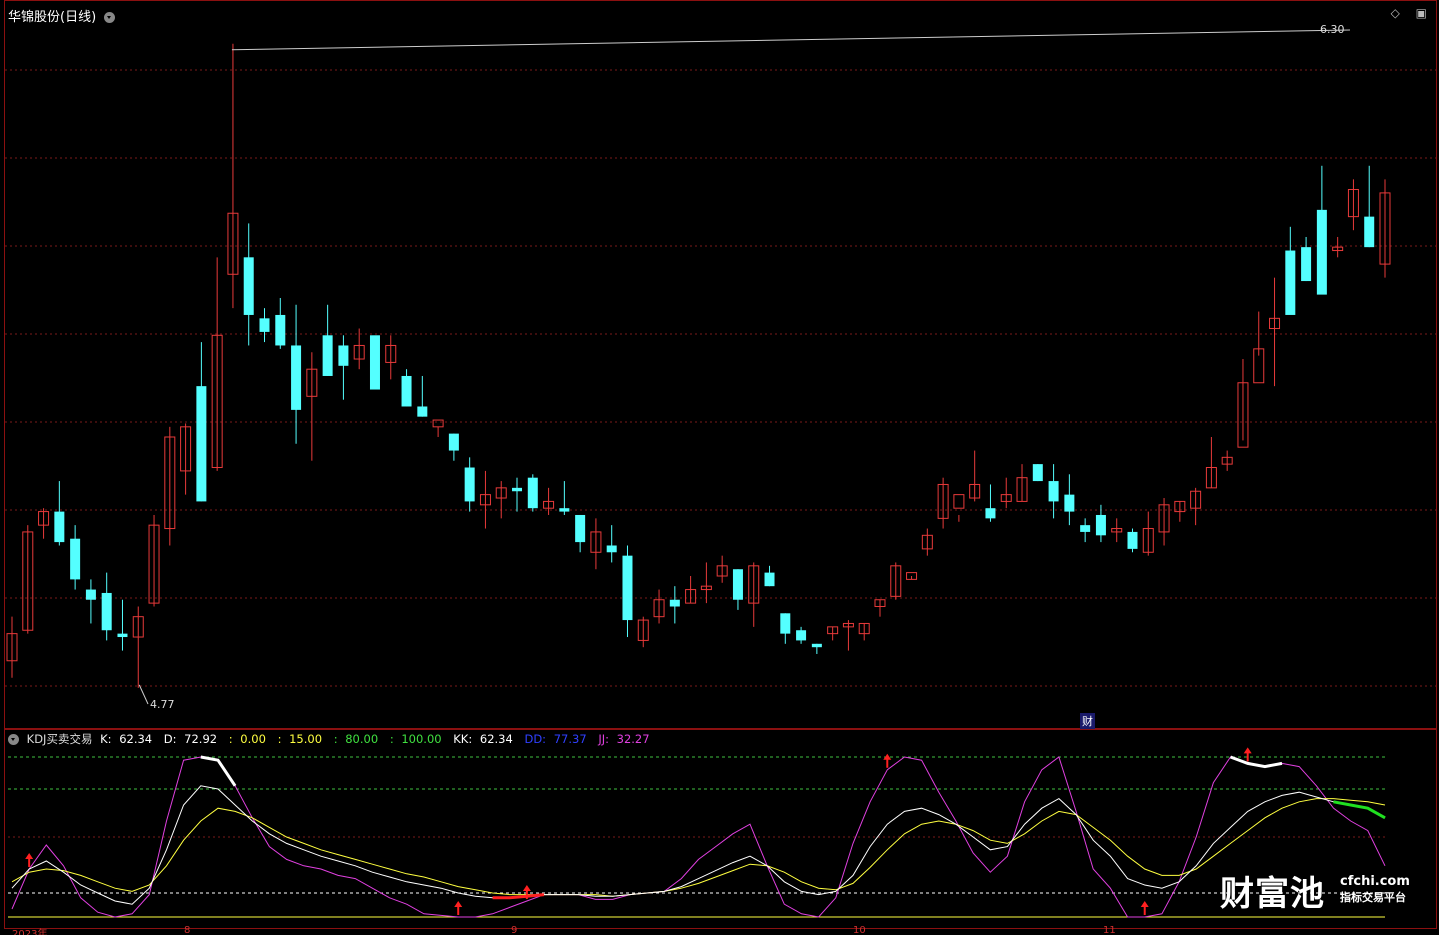 This screenshot has width=1439, height=935. Describe the element at coordinates (162, 704) in the screenshot. I see `min-price-annotation: 4.77` at that location.